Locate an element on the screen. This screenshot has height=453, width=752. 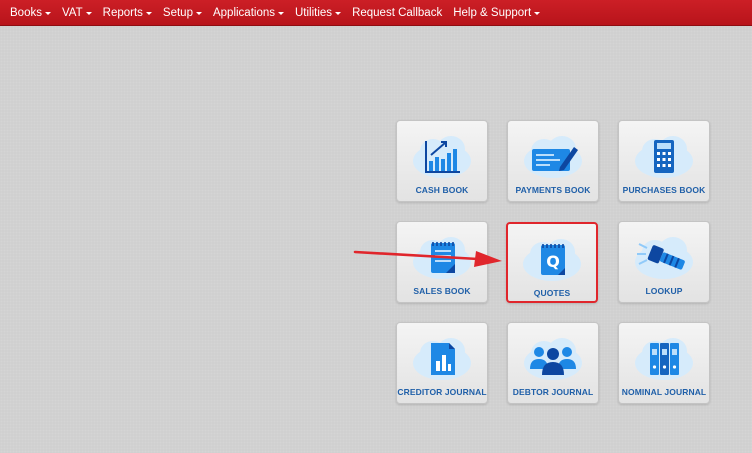
tile-nominal-journal: NOMINAL JOURNAL is located at coordinates (664, 363).